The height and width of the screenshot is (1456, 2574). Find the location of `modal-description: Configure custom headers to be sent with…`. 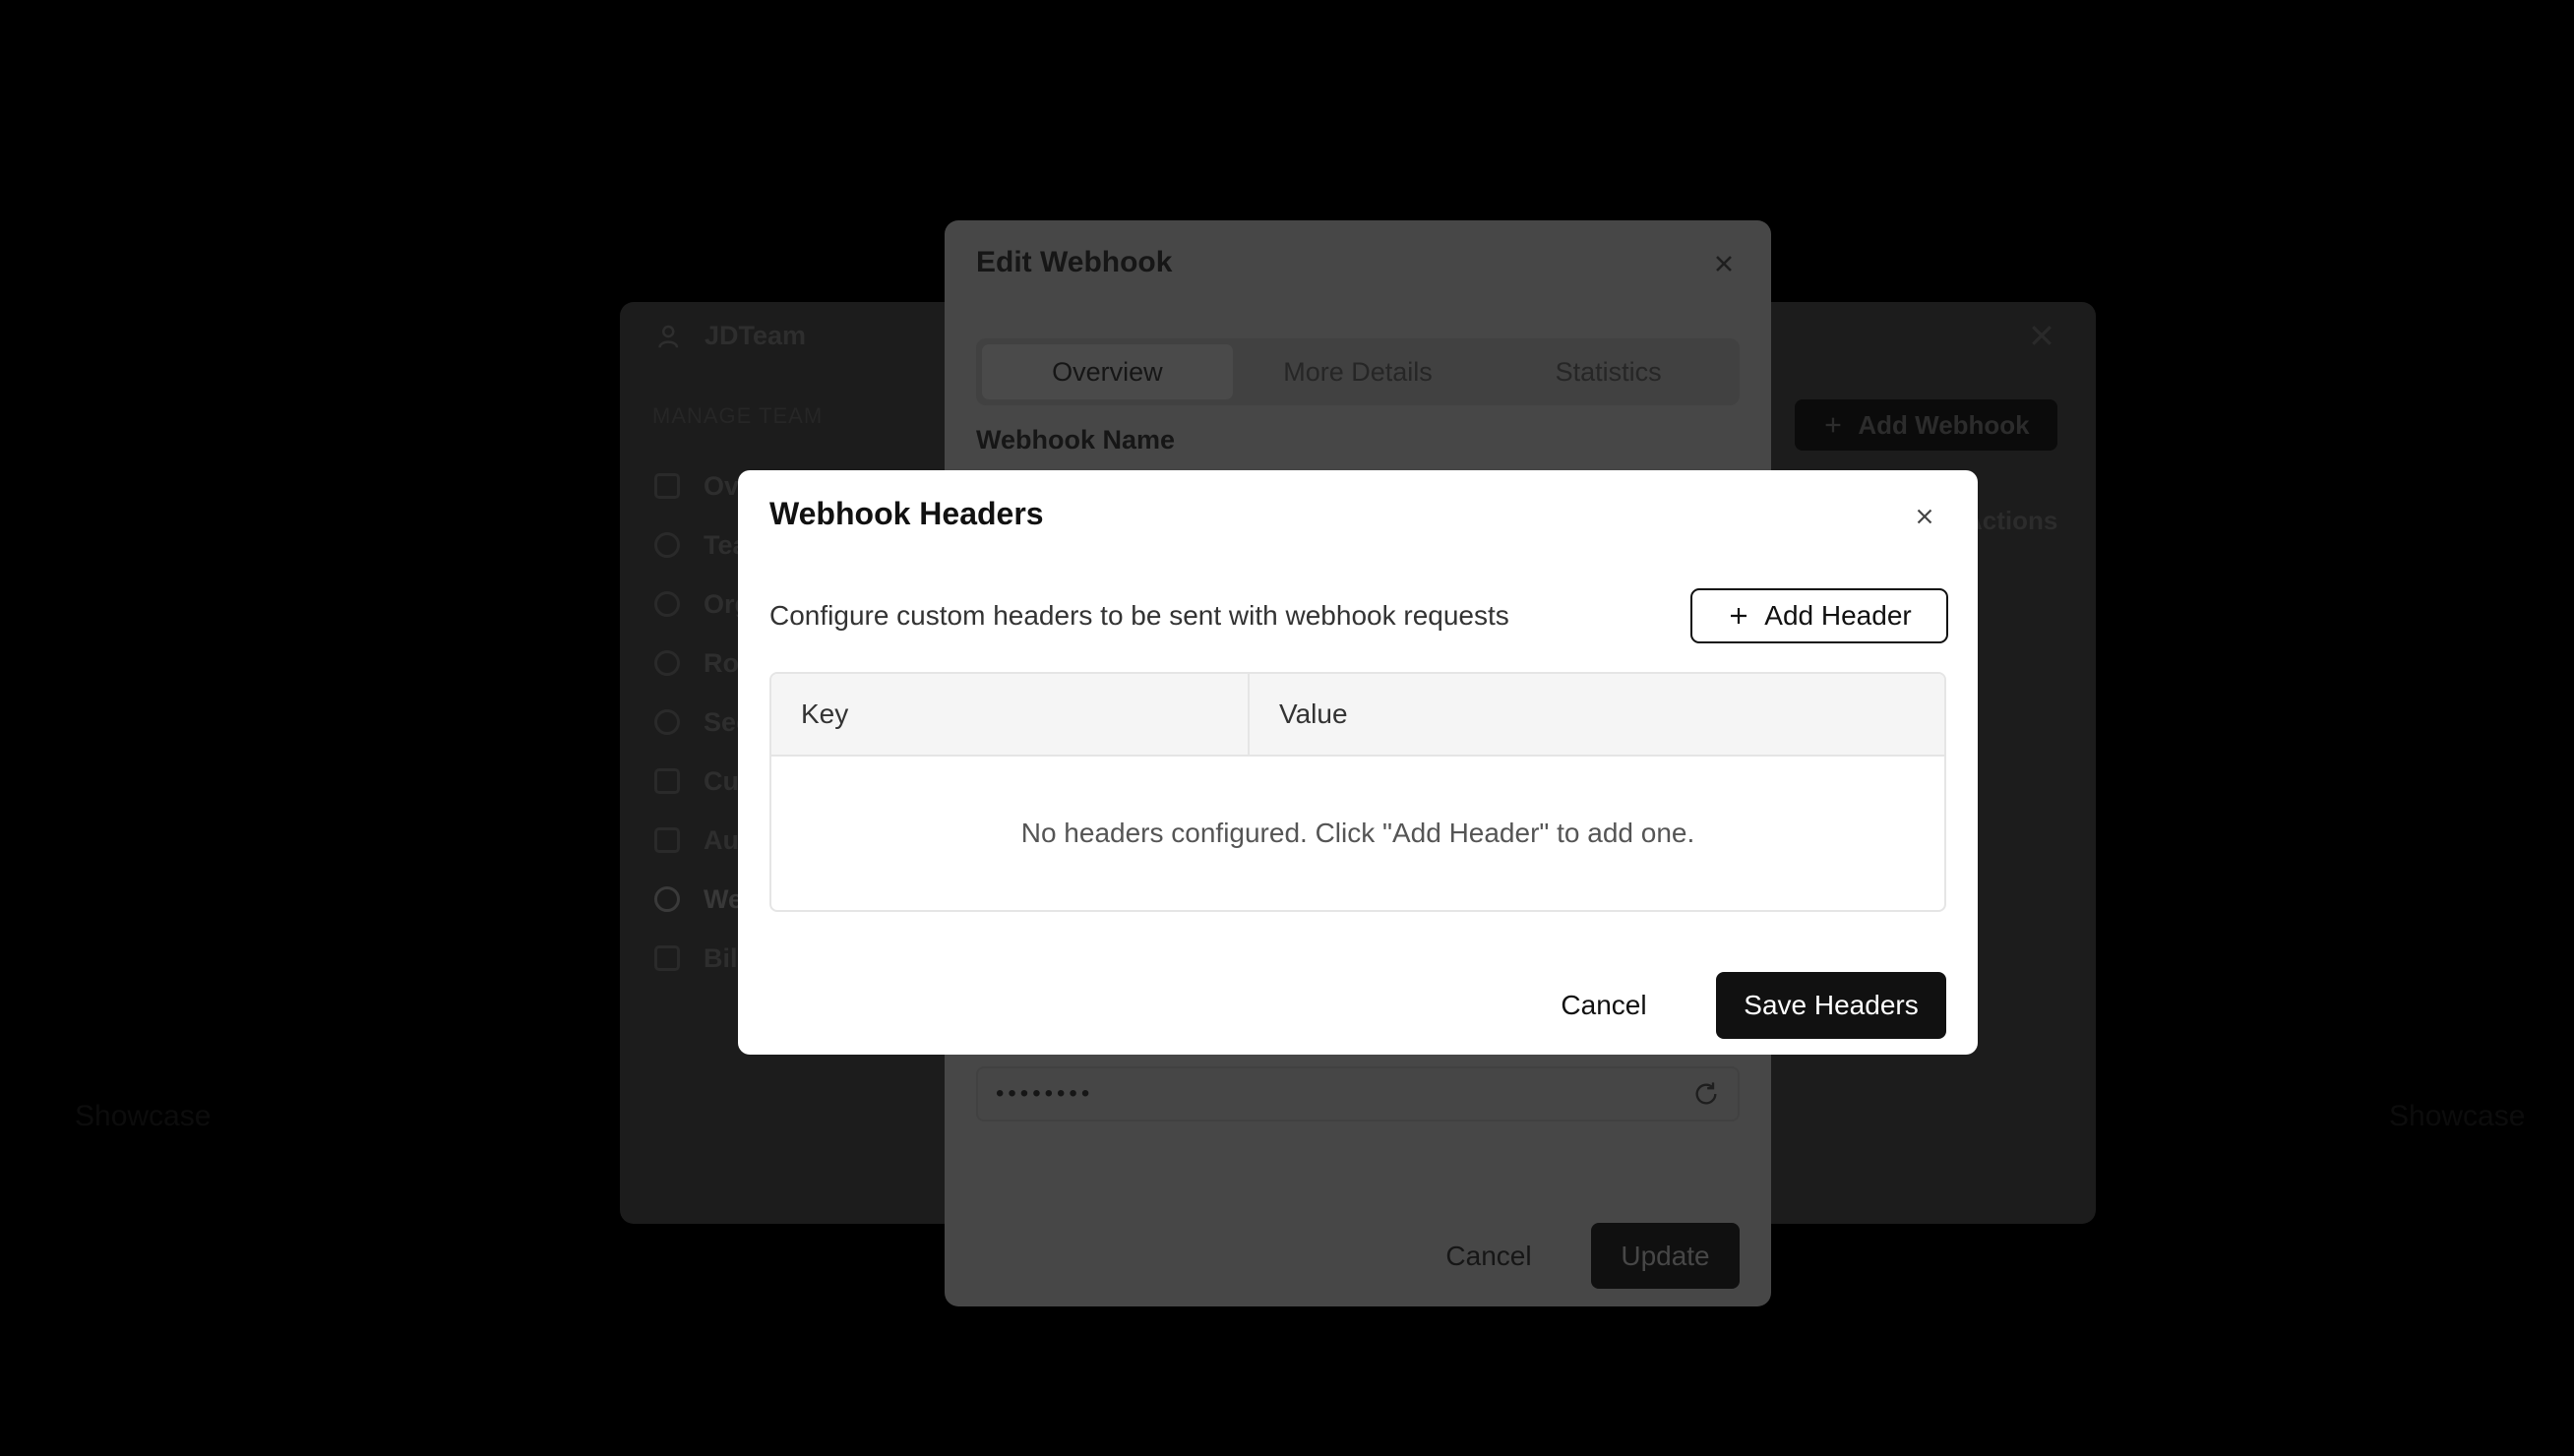

modal-description: Configure custom headers to be sent with… is located at coordinates (1139, 615).